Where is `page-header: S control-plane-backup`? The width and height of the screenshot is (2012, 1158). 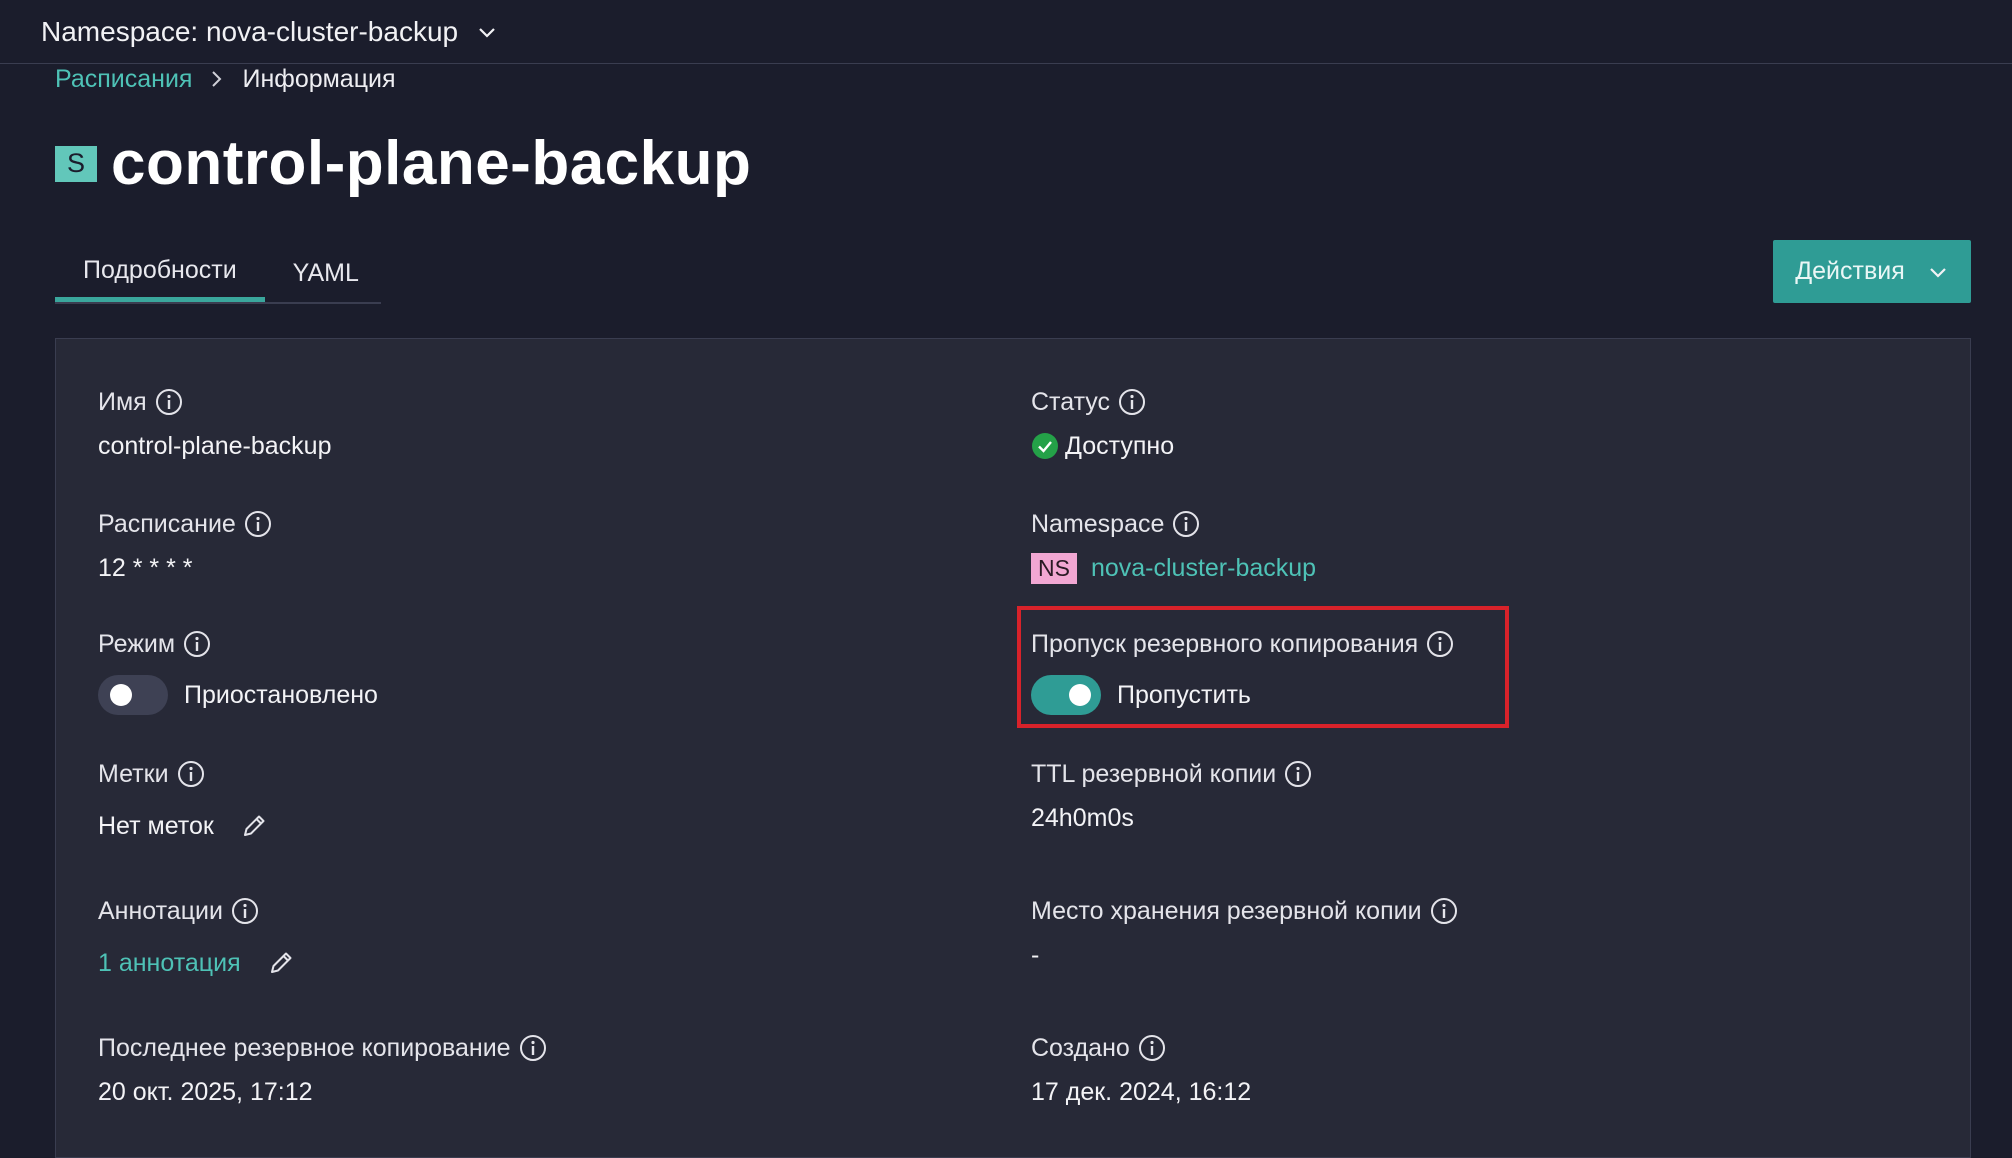
page-header: S control-plane-backup is located at coordinates (403, 163).